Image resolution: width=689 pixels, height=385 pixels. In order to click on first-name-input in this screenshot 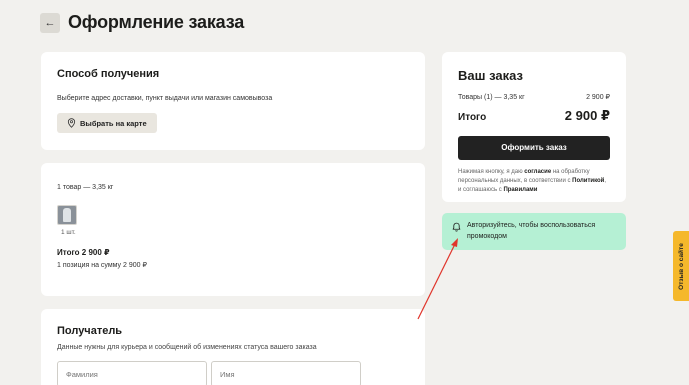, I will do `click(286, 373)`.